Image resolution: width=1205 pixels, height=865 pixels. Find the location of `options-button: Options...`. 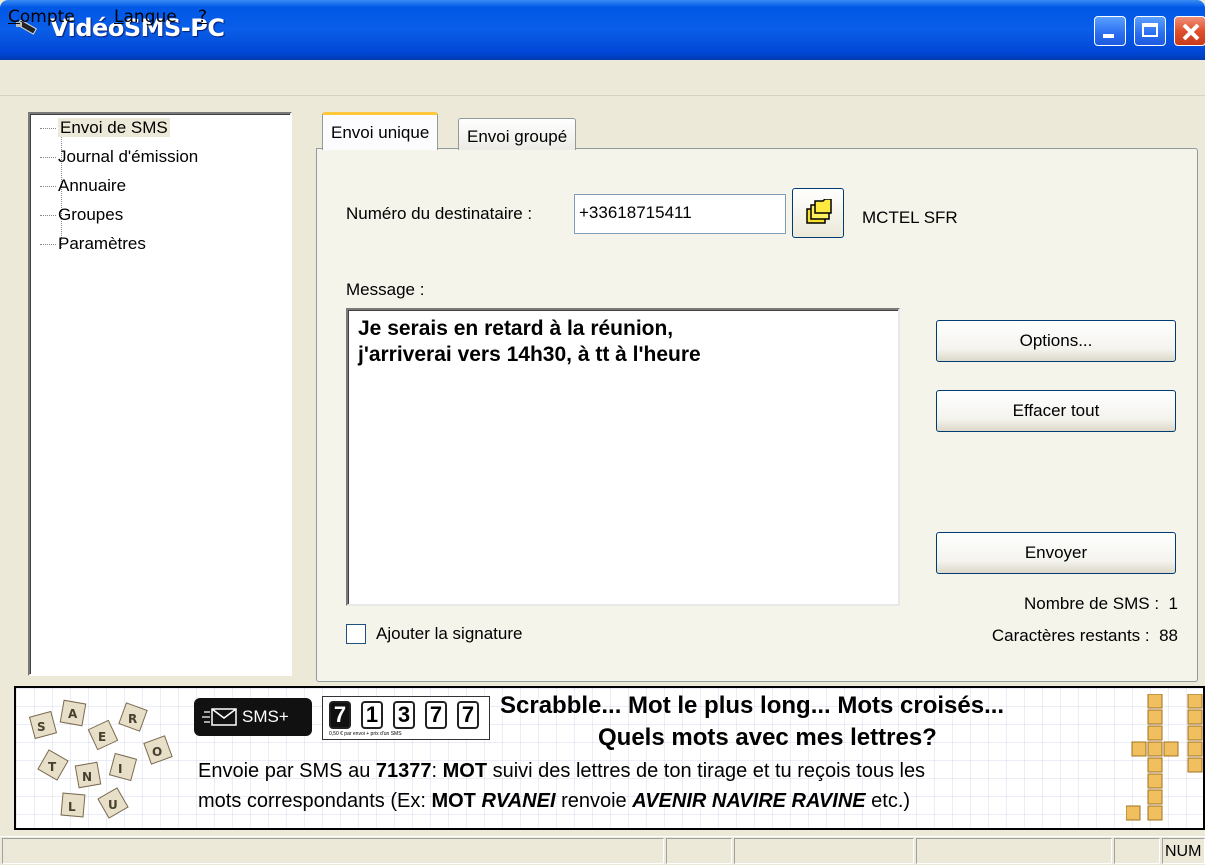

options-button: Options... is located at coordinates (1056, 341).